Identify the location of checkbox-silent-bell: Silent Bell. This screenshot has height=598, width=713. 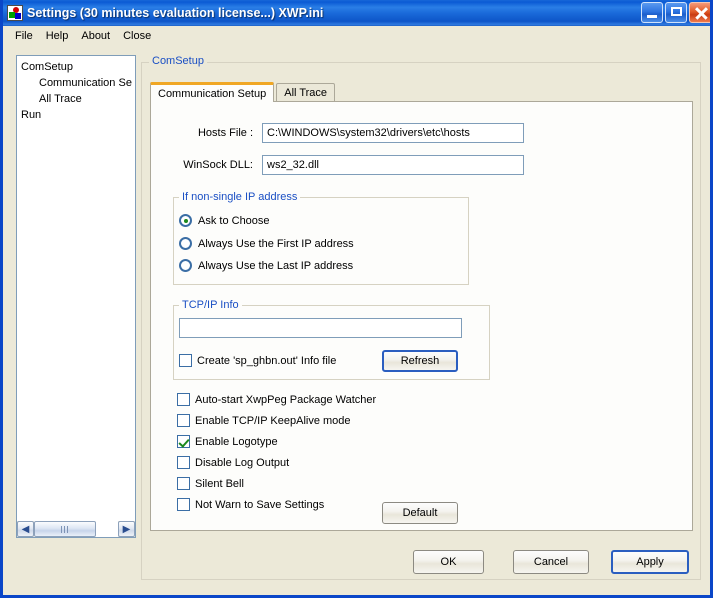
(210, 483).